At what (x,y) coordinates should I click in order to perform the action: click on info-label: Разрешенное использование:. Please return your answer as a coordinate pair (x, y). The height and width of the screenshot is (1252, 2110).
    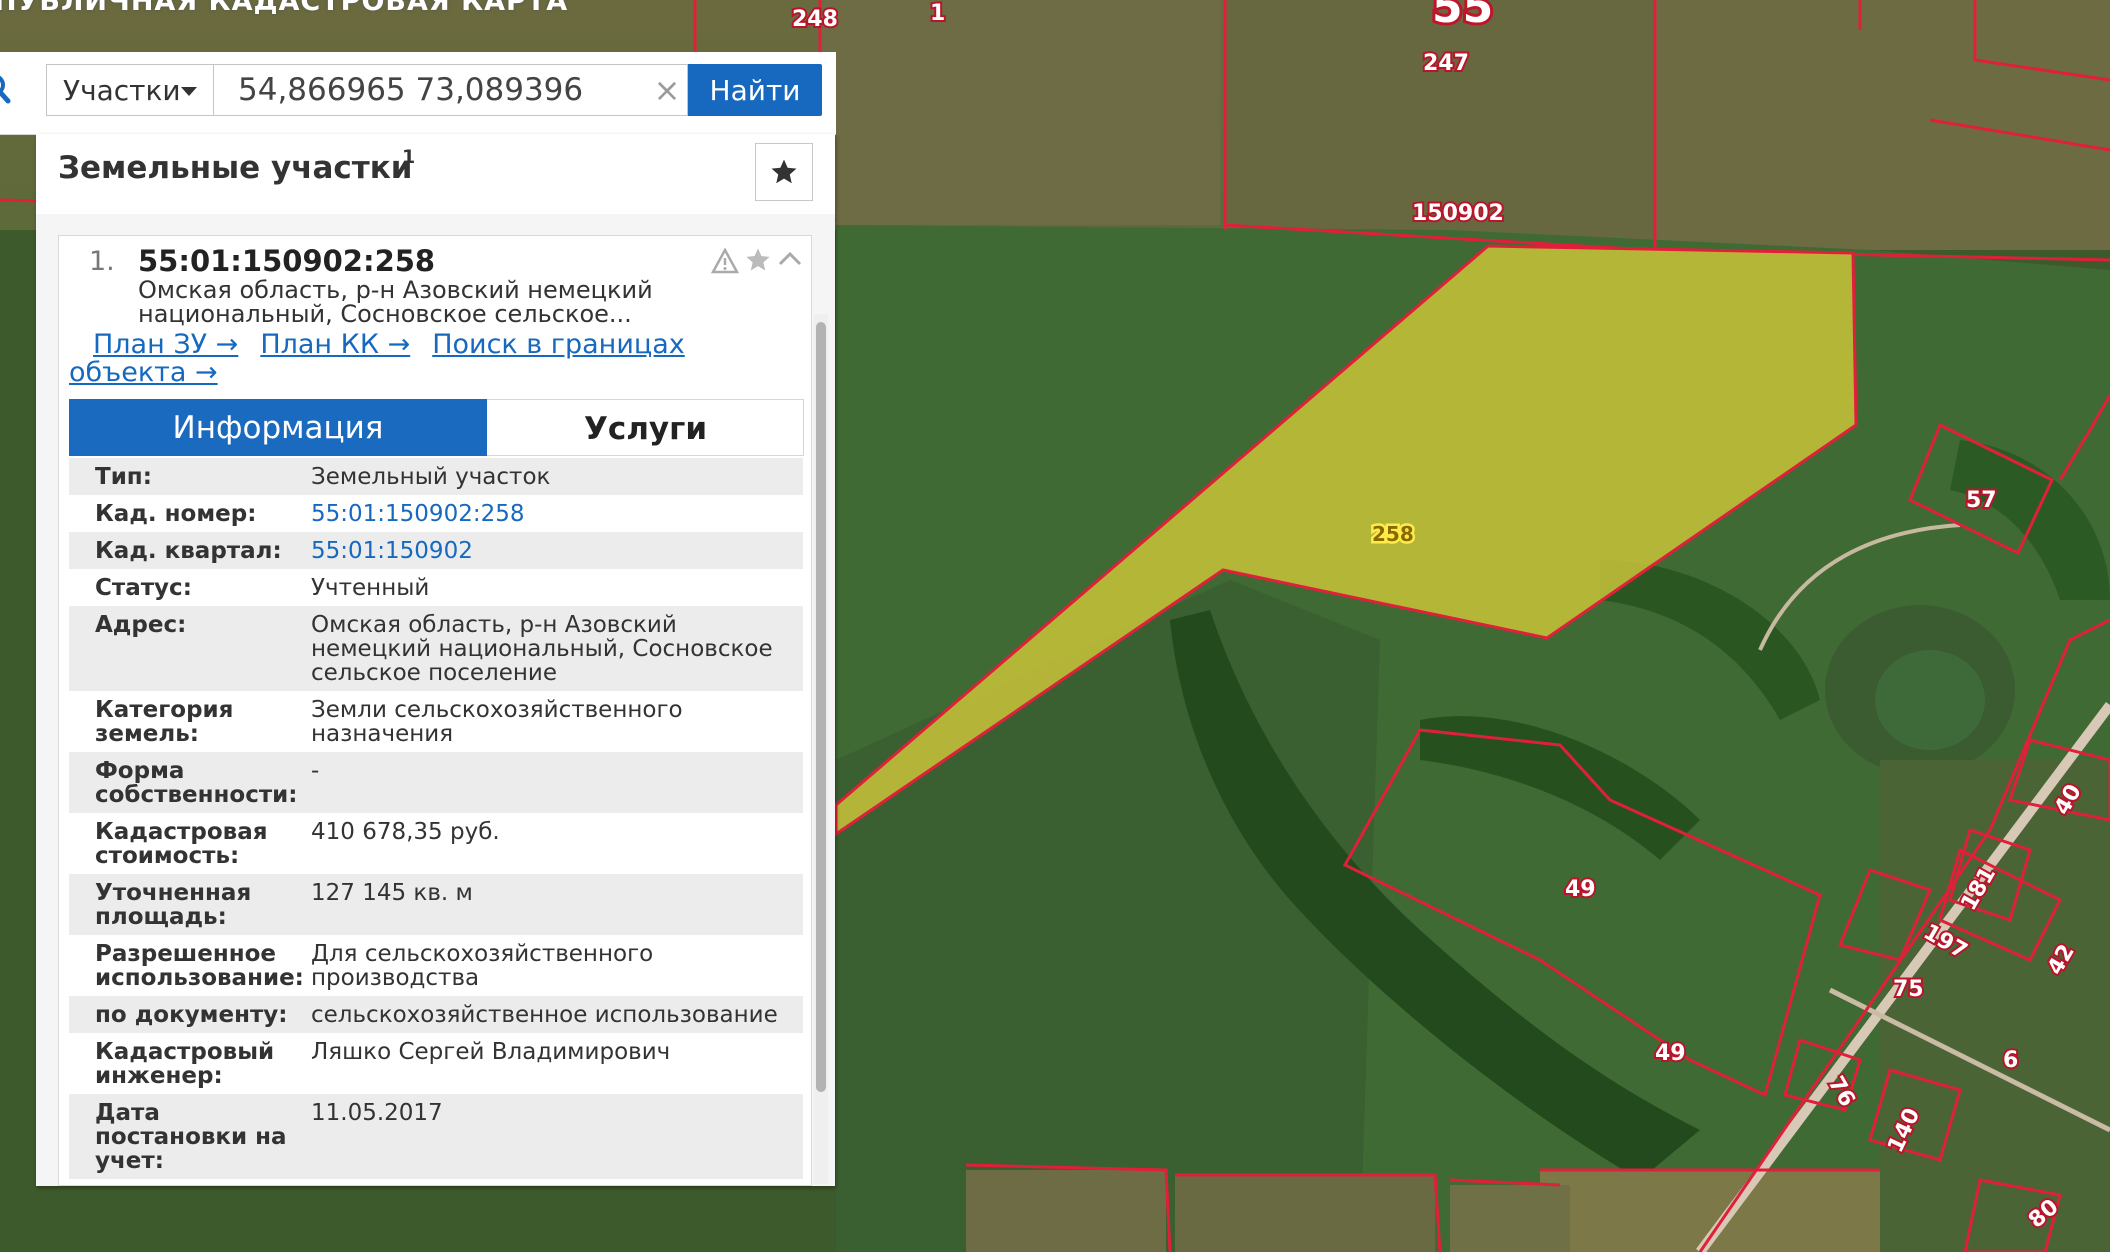
    Looking at the image, I should click on (199, 966).